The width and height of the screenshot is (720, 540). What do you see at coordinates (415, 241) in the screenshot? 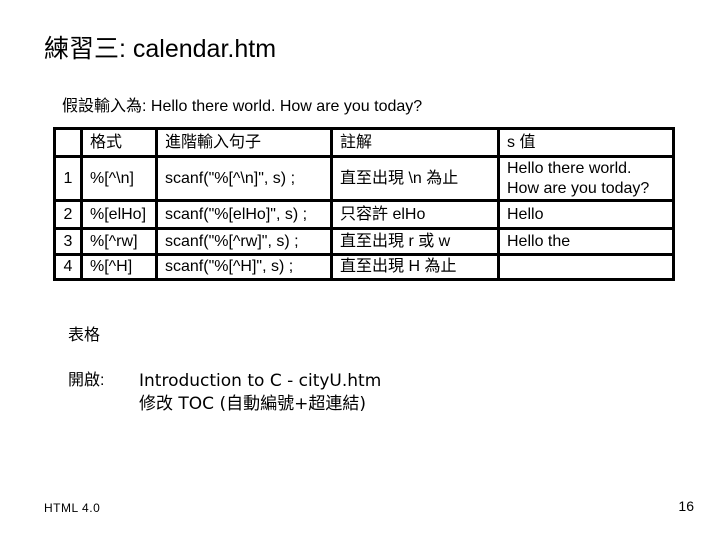
I see `row-note: 直至出現 r 或 w` at bounding box center [415, 241].